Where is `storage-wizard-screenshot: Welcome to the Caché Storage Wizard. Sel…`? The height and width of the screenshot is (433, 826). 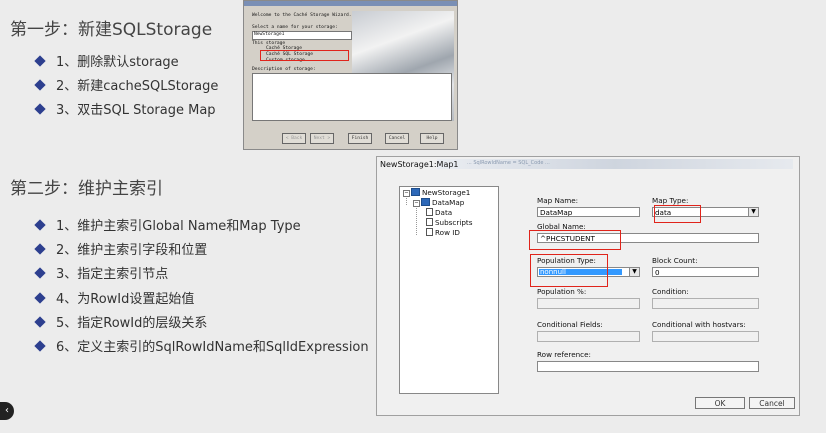
storage-wizard-screenshot: Welcome to the Caché Storage Wizard. Sel… is located at coordinates (350, 75).